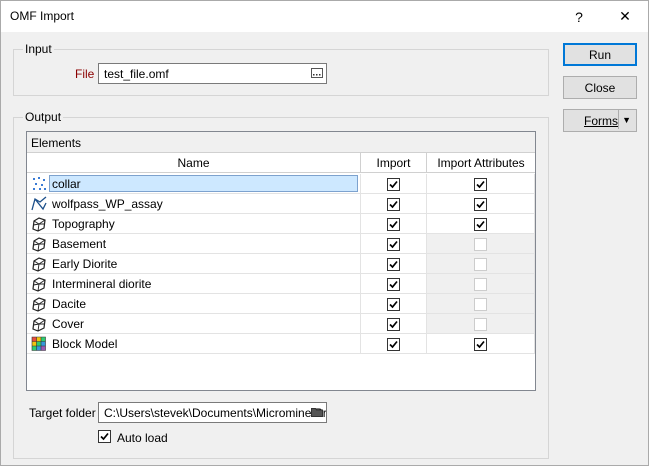 This screenshot has height=466, width=649. What do you see at coordinates (66, 184) in the screenshot?
I see `element-name: collar` at bounding box center [66, 184].